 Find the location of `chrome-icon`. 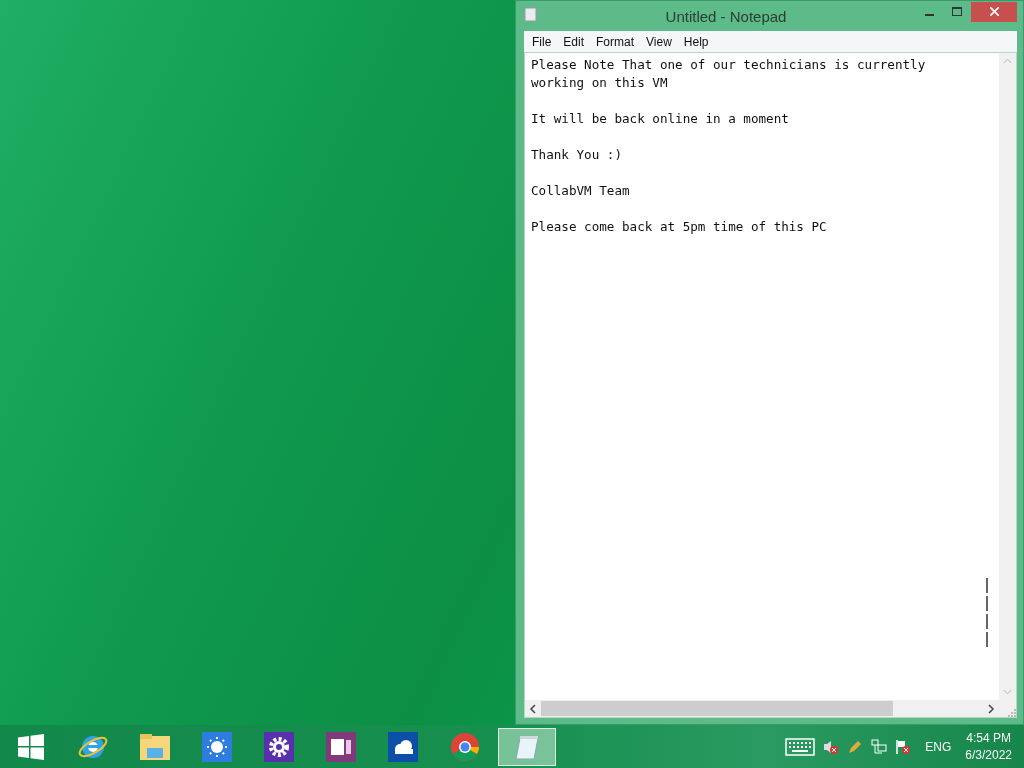

chrome-icon is located at coordinates (465, 746).